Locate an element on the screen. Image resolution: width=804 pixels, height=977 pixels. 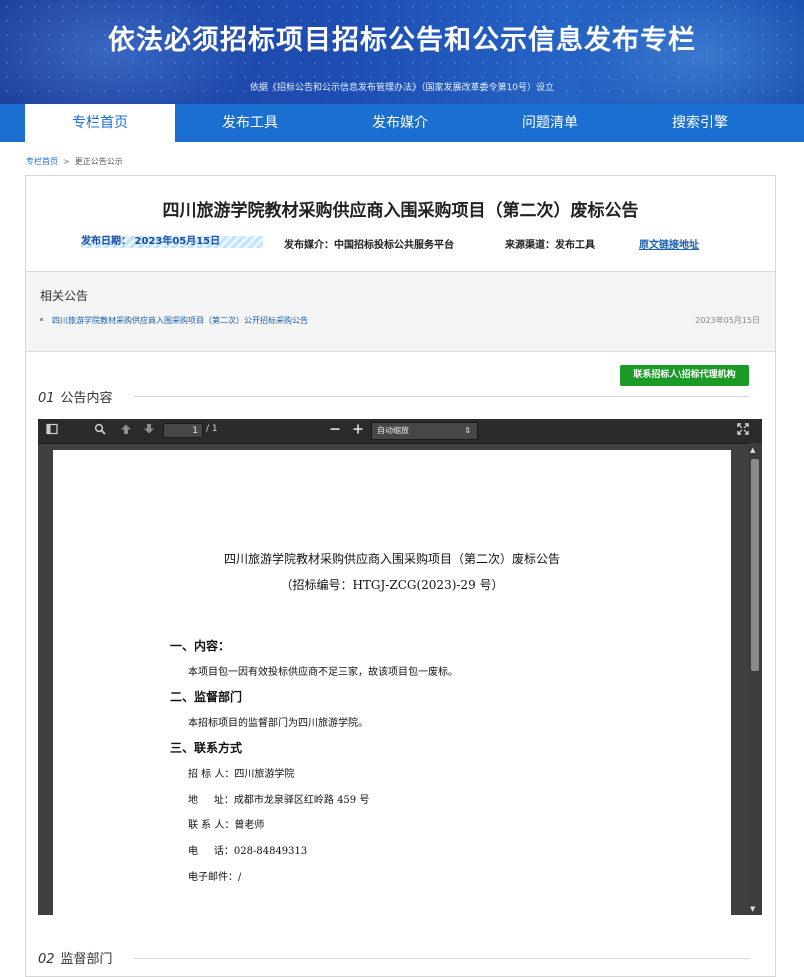
breadcrumb-current: 更正公告公示 is located at coordinates (98, 161).